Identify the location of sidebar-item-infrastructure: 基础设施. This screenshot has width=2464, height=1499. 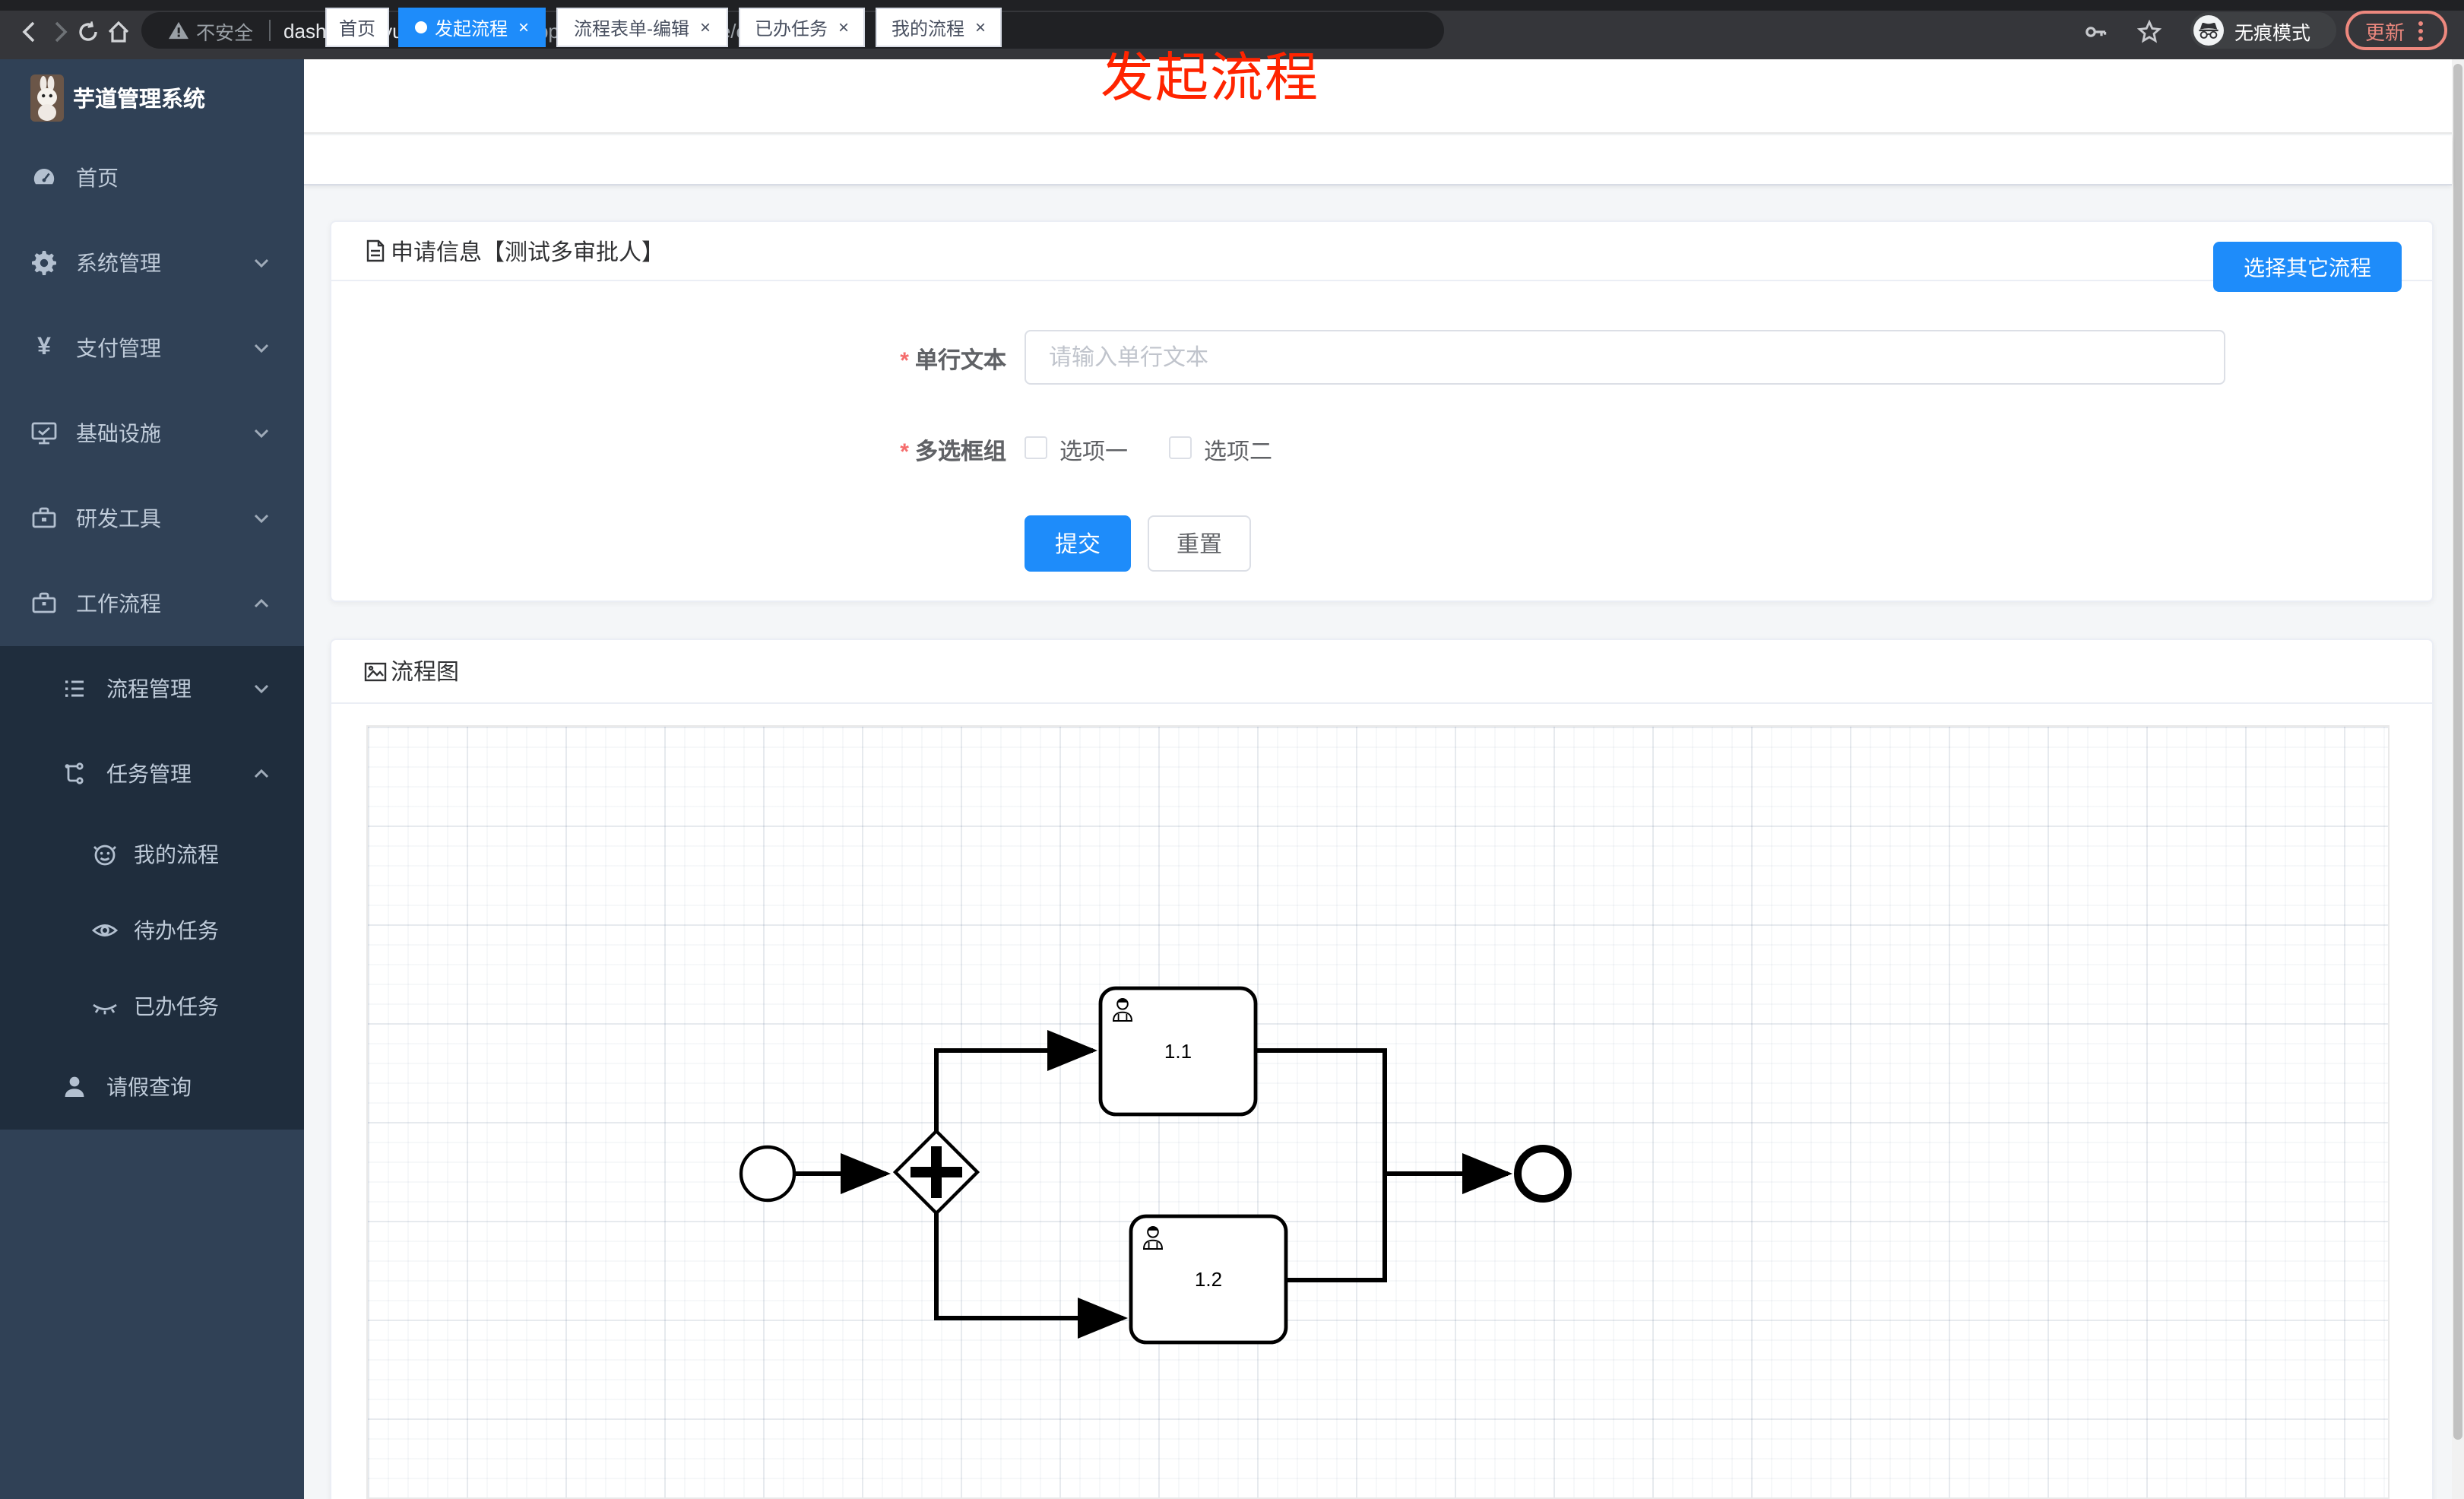
(152, 433).